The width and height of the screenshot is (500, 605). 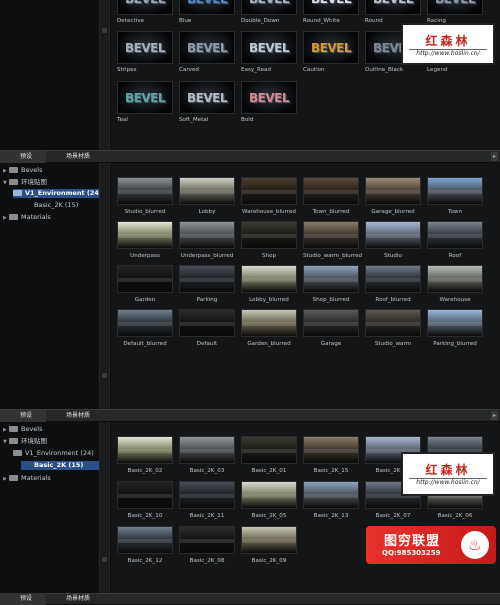 What do you see at coordinates (207, 198) in the screenshot?
I see `v1-environment-map-tile: Lobby` at bounding box center [207, 198].